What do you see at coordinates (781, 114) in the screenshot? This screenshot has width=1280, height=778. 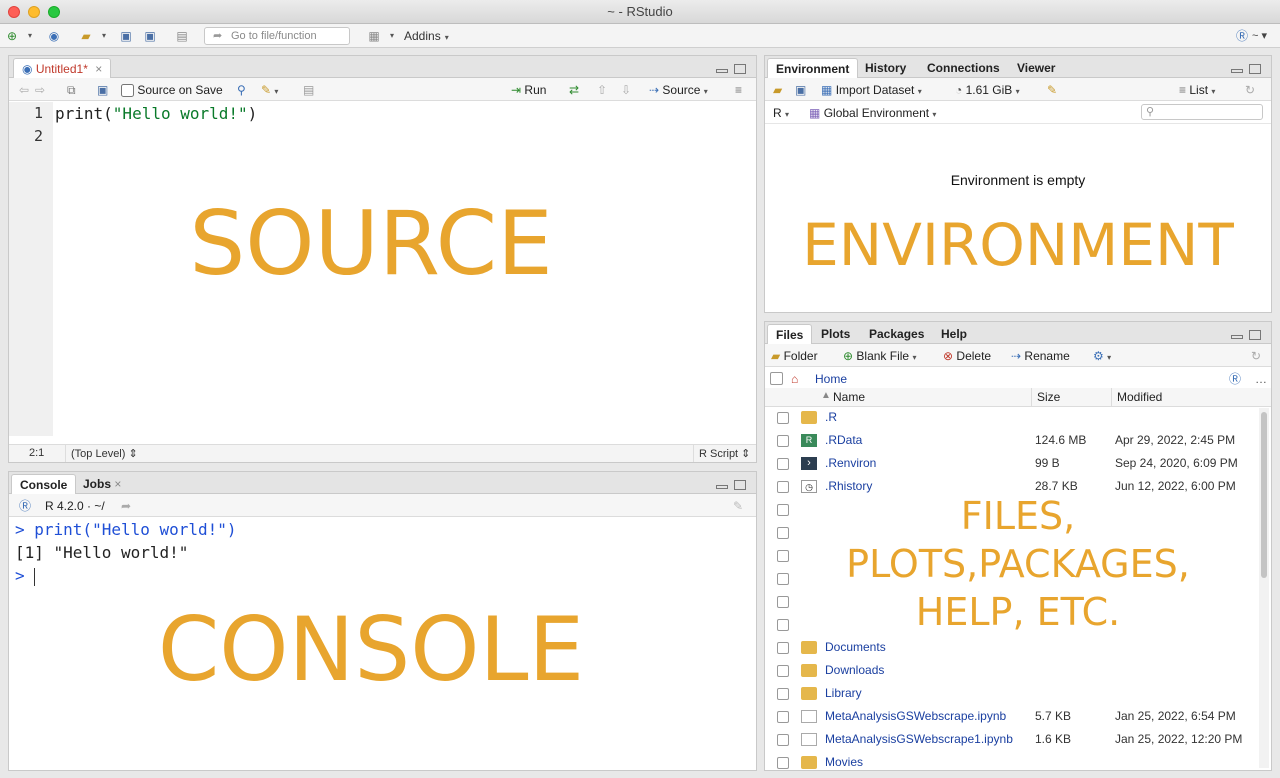 I see `language-selector: R ▾` at bounding box center [781, 114].